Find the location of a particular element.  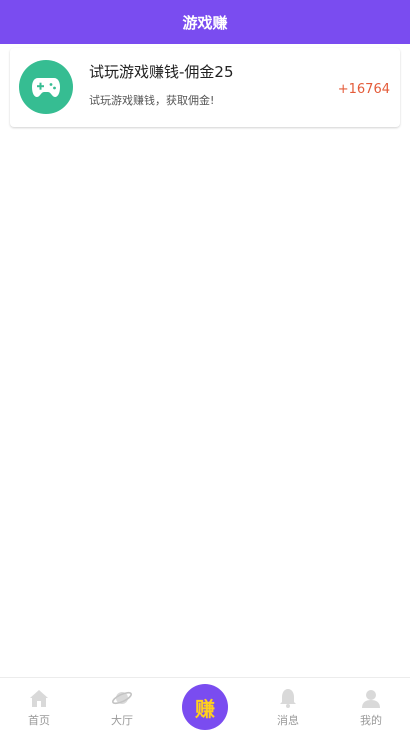

tab-messages: 消息 is located at coordinates (288, 706).